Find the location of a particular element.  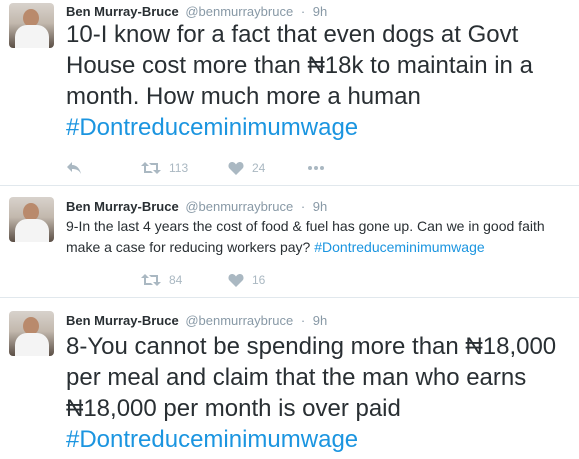

retweet-count: 84 is located at coordinates (176, 280).